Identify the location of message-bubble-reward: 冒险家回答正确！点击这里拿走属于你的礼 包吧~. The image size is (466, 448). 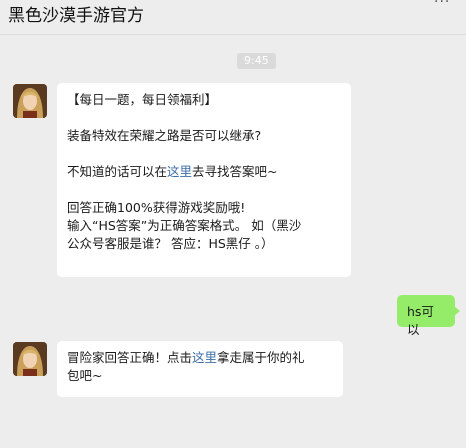
(200, 369).